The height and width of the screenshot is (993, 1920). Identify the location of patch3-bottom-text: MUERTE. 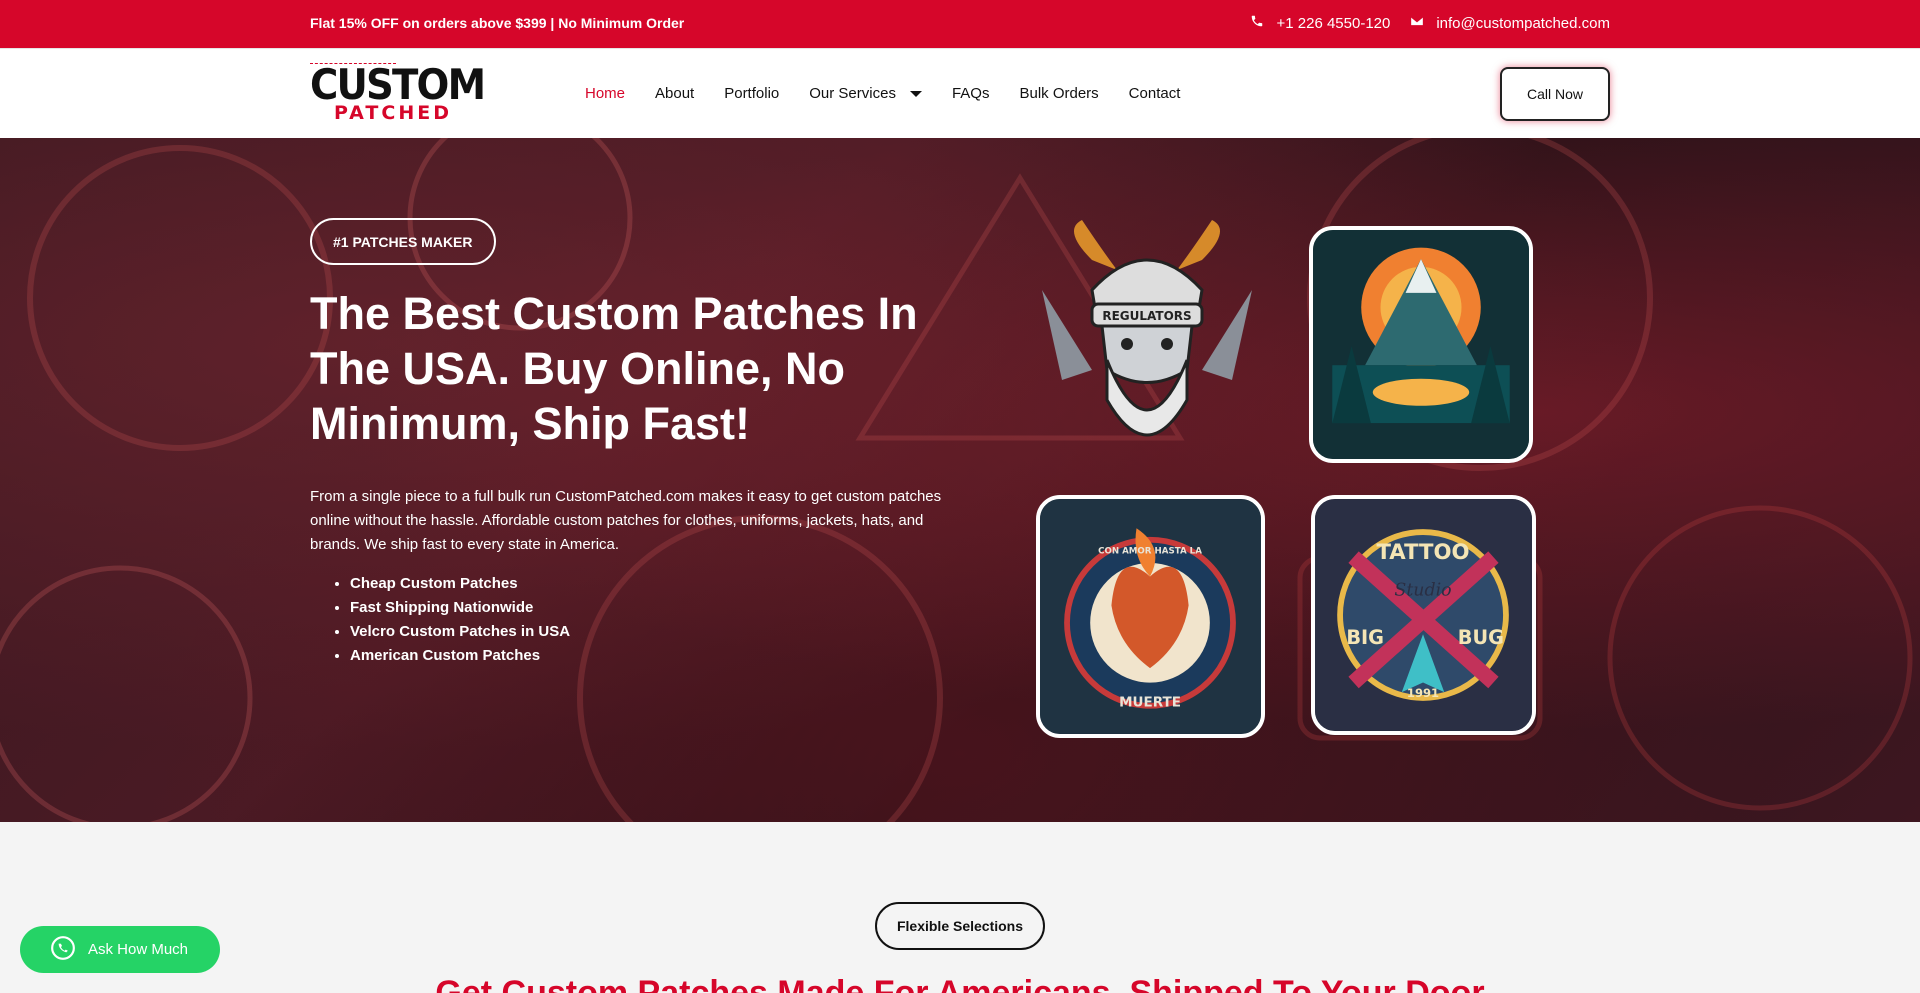
(1150, 703).